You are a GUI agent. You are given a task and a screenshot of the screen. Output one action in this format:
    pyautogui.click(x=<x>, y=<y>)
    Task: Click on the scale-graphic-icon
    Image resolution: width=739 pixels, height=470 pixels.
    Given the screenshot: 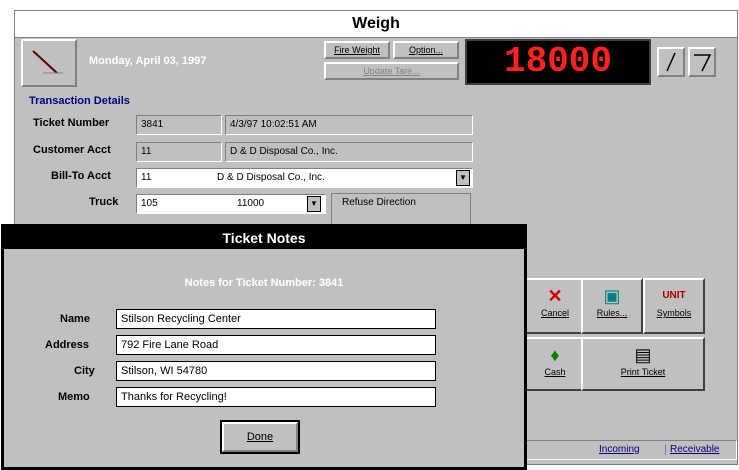 What is the action you would take?
    pyautogui.click(x=47, y=62)
    